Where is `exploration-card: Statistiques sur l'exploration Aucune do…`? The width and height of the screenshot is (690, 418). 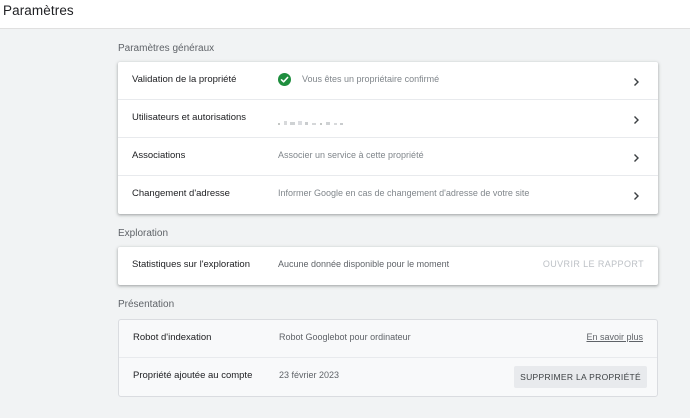 exploration-card: Statistiques sur l'exploration Aucune do… is located at coordinates (388, 266).